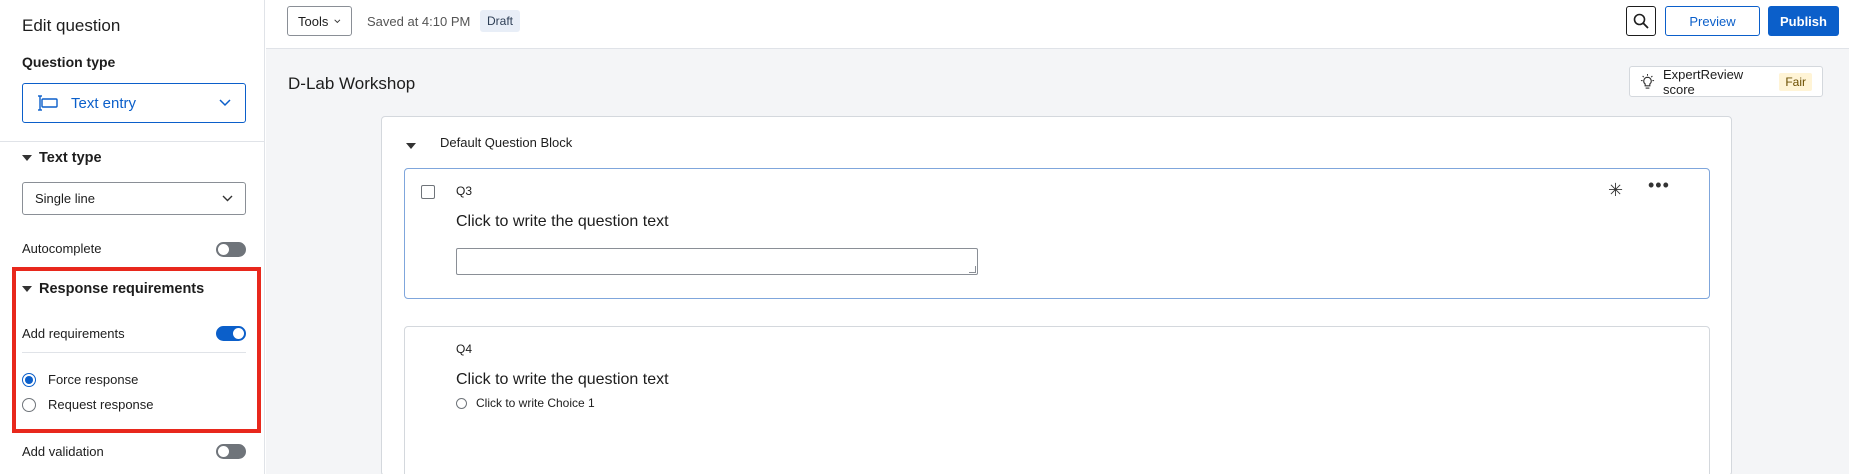  What do you see at coordinates (70, 158) in the screenshot?
I see `text-type-heading: Text type` at bounding box center [70, 158].